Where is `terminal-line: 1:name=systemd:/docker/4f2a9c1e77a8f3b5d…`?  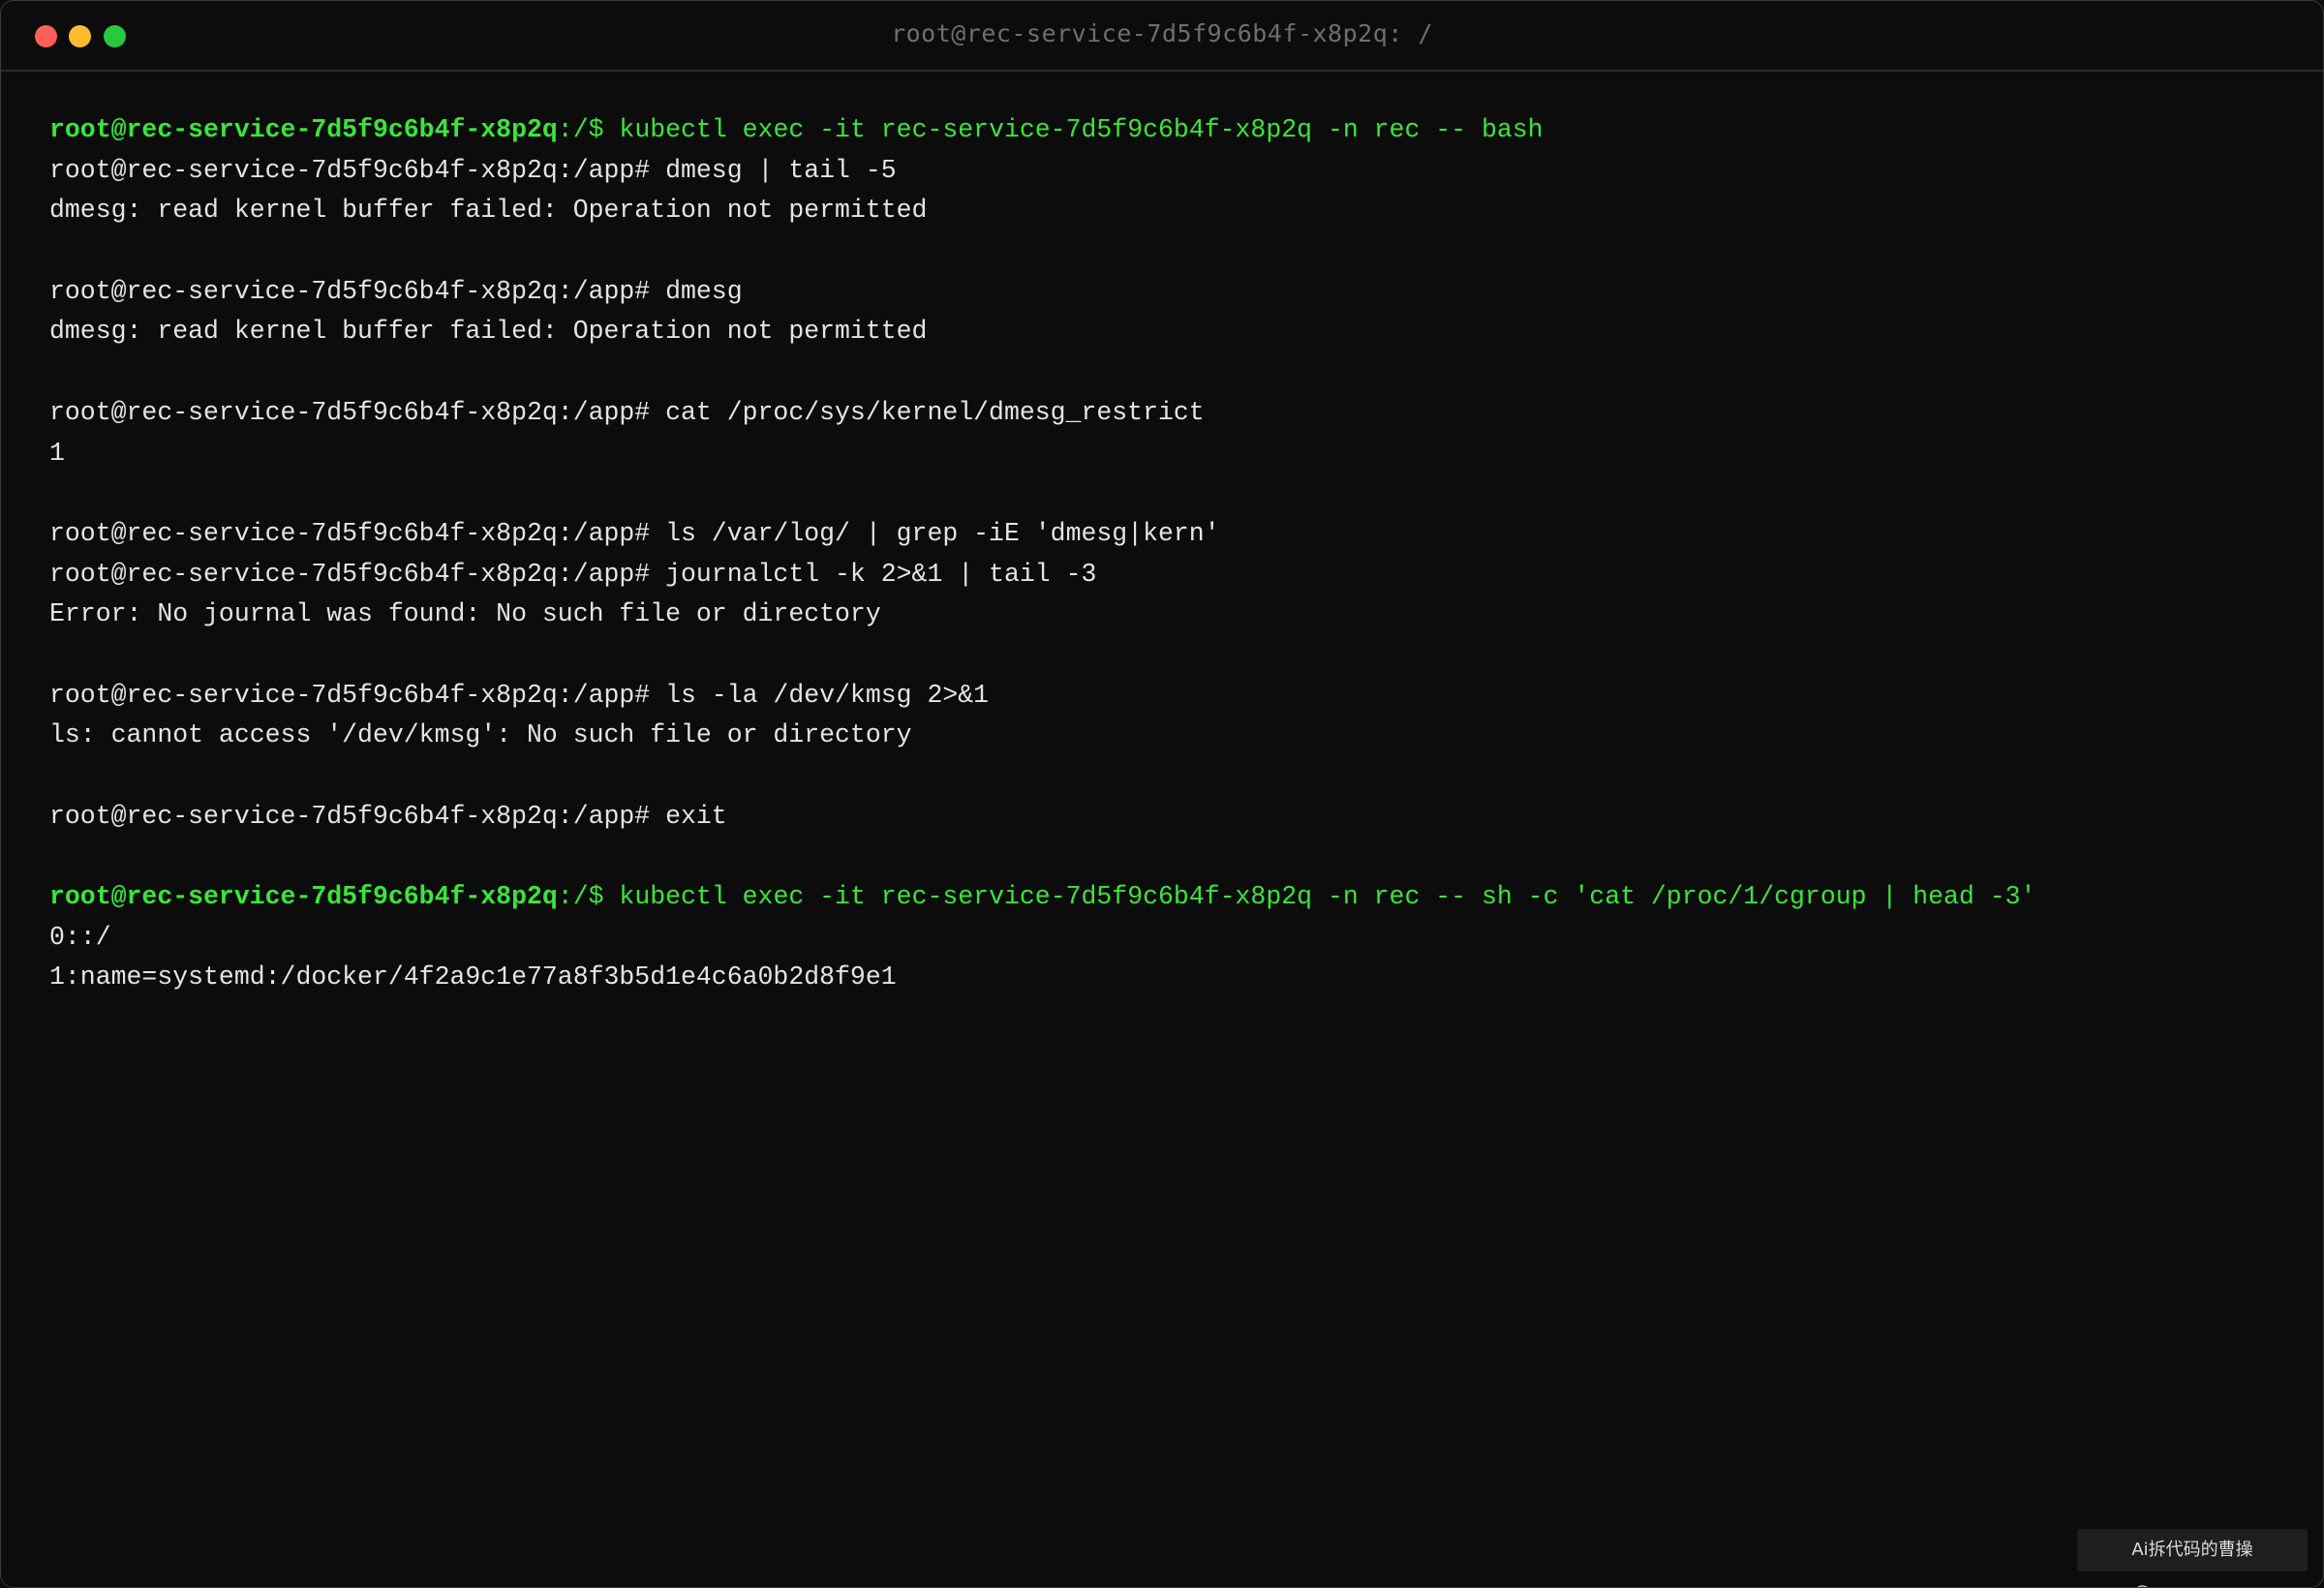 terminal-line: 1:name=systemd:/docker/4f2a9c1e77a8f3b5d… is located at coordinates (473, 977).